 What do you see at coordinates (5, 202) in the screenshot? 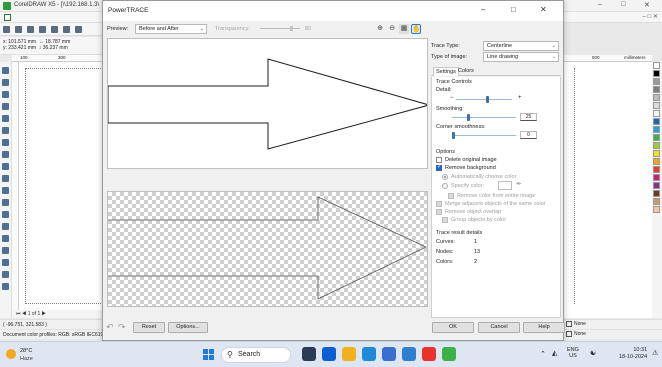
I see `table-tool-icon` at bounding box center [5, 202].